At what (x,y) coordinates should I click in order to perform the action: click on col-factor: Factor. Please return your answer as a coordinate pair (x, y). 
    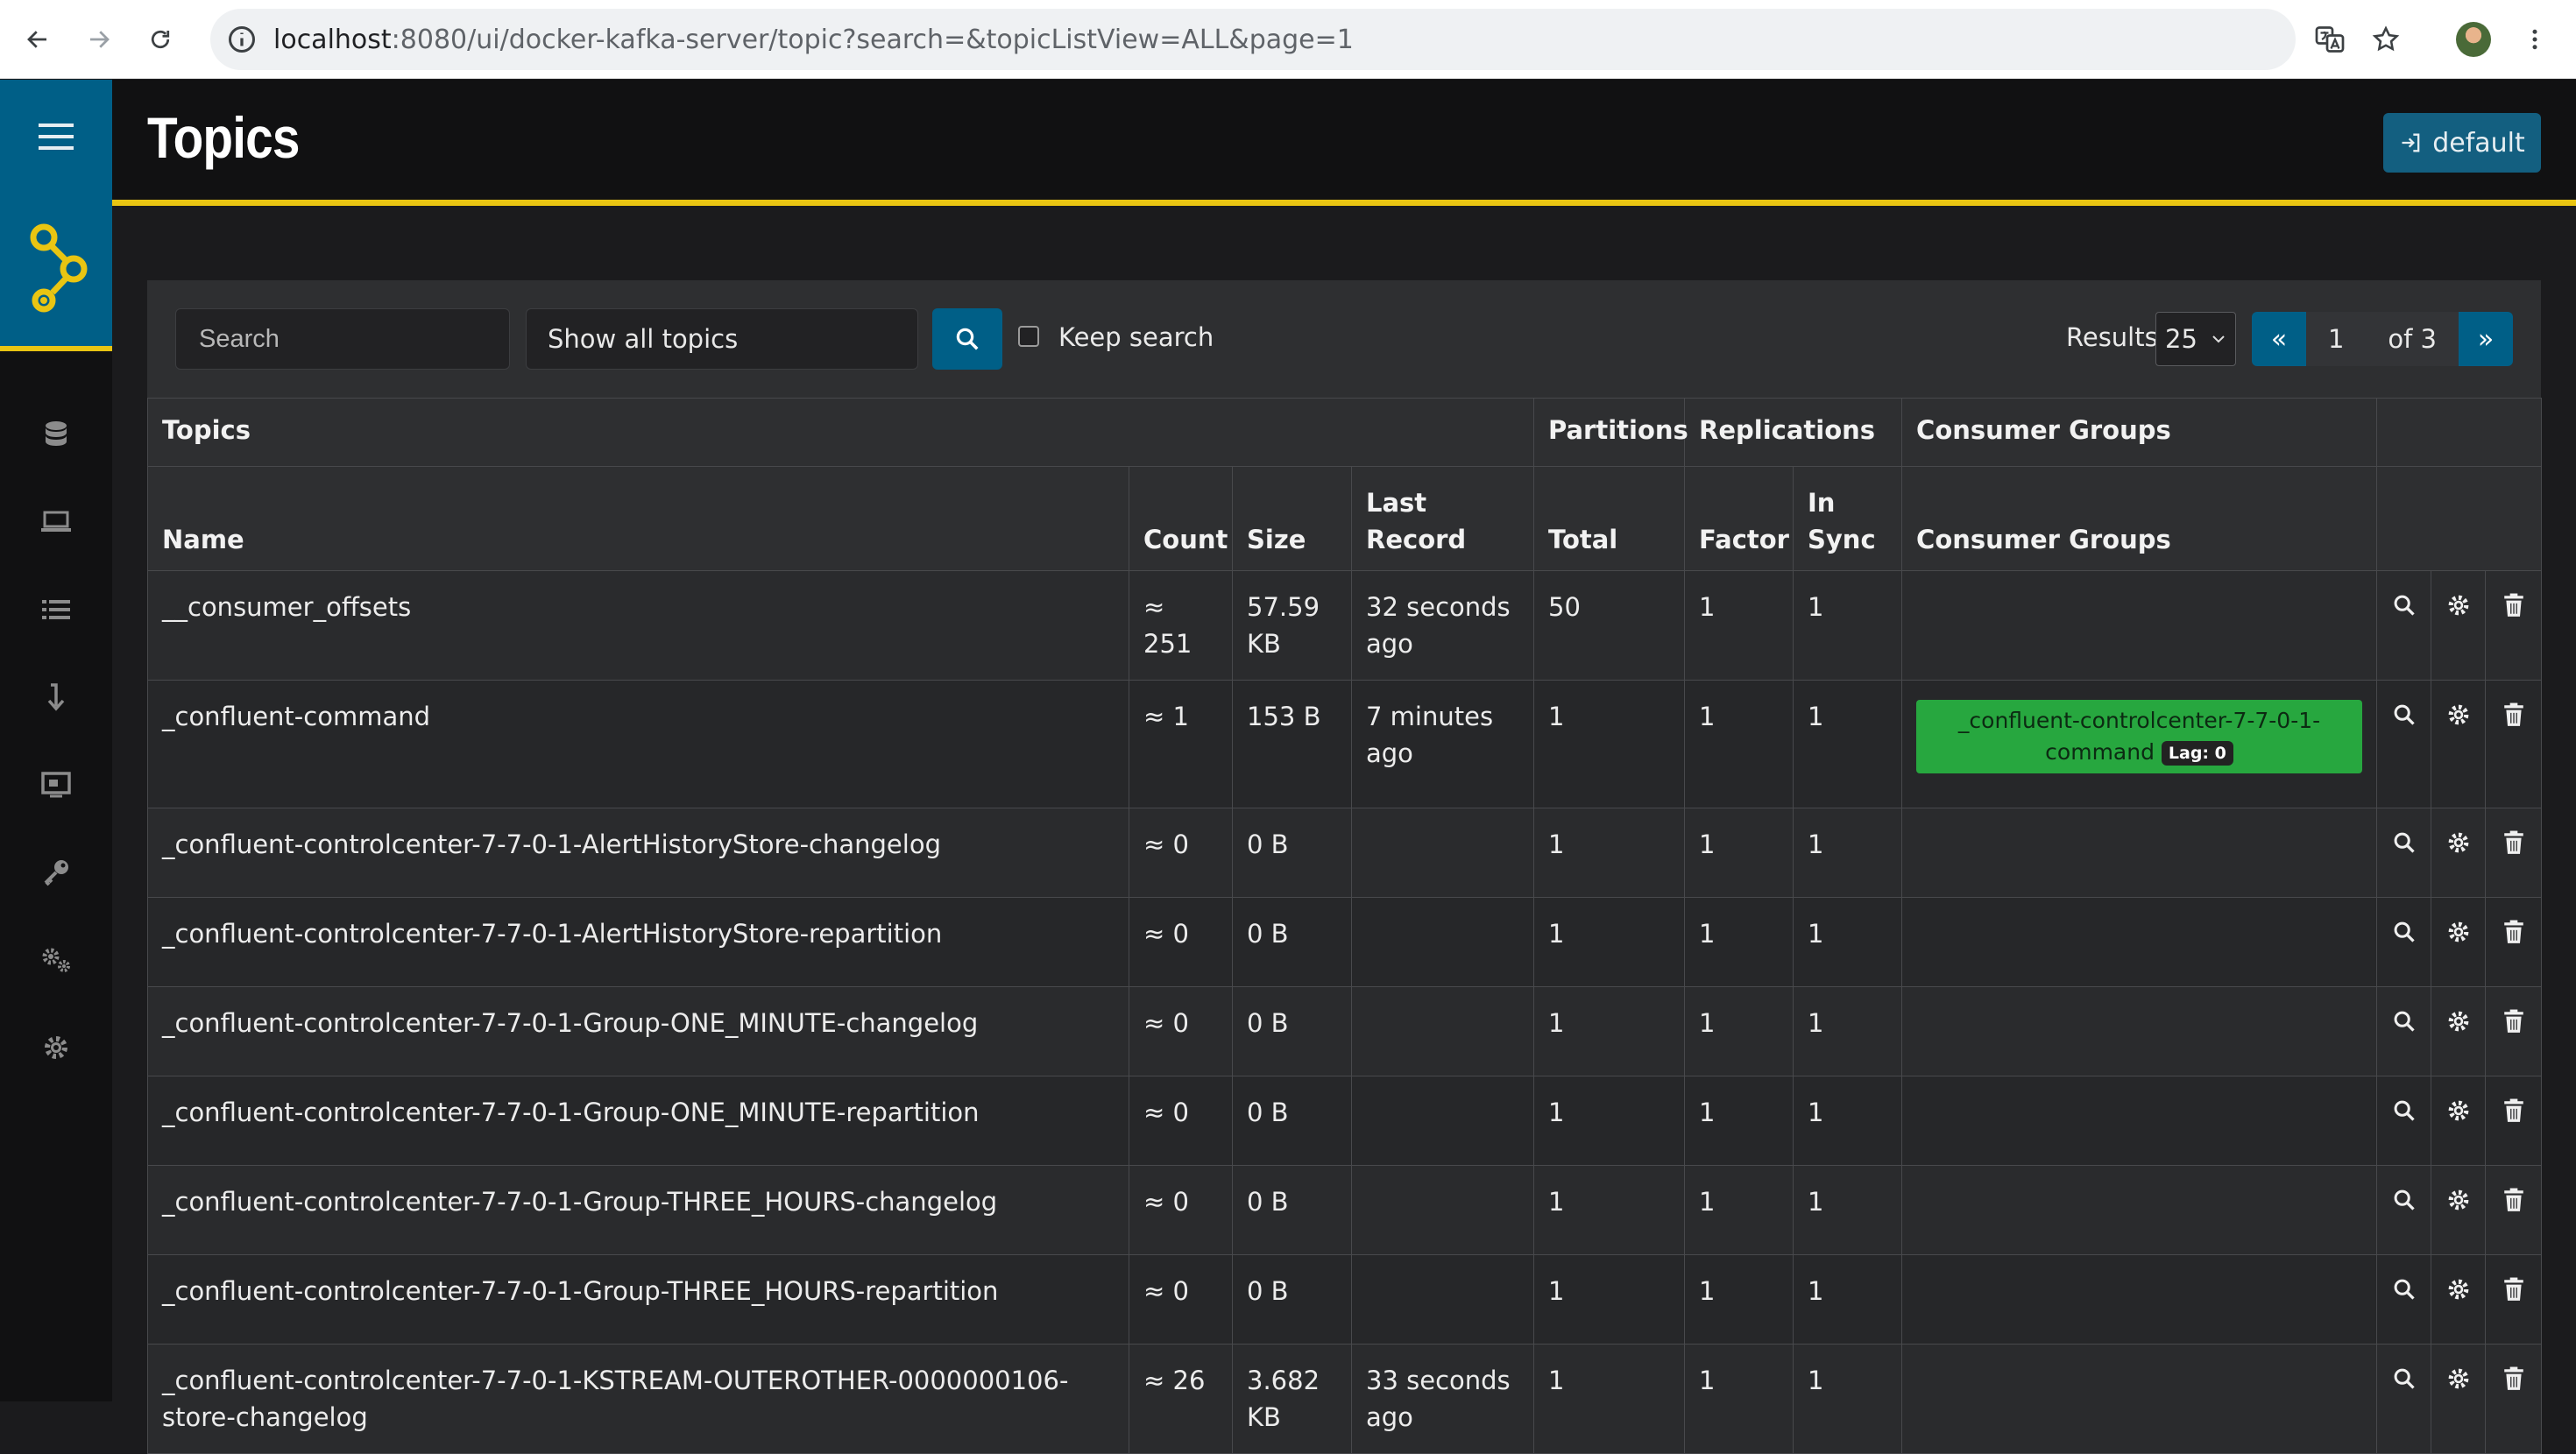
    Looking at the image, I should click on (1739, 518).